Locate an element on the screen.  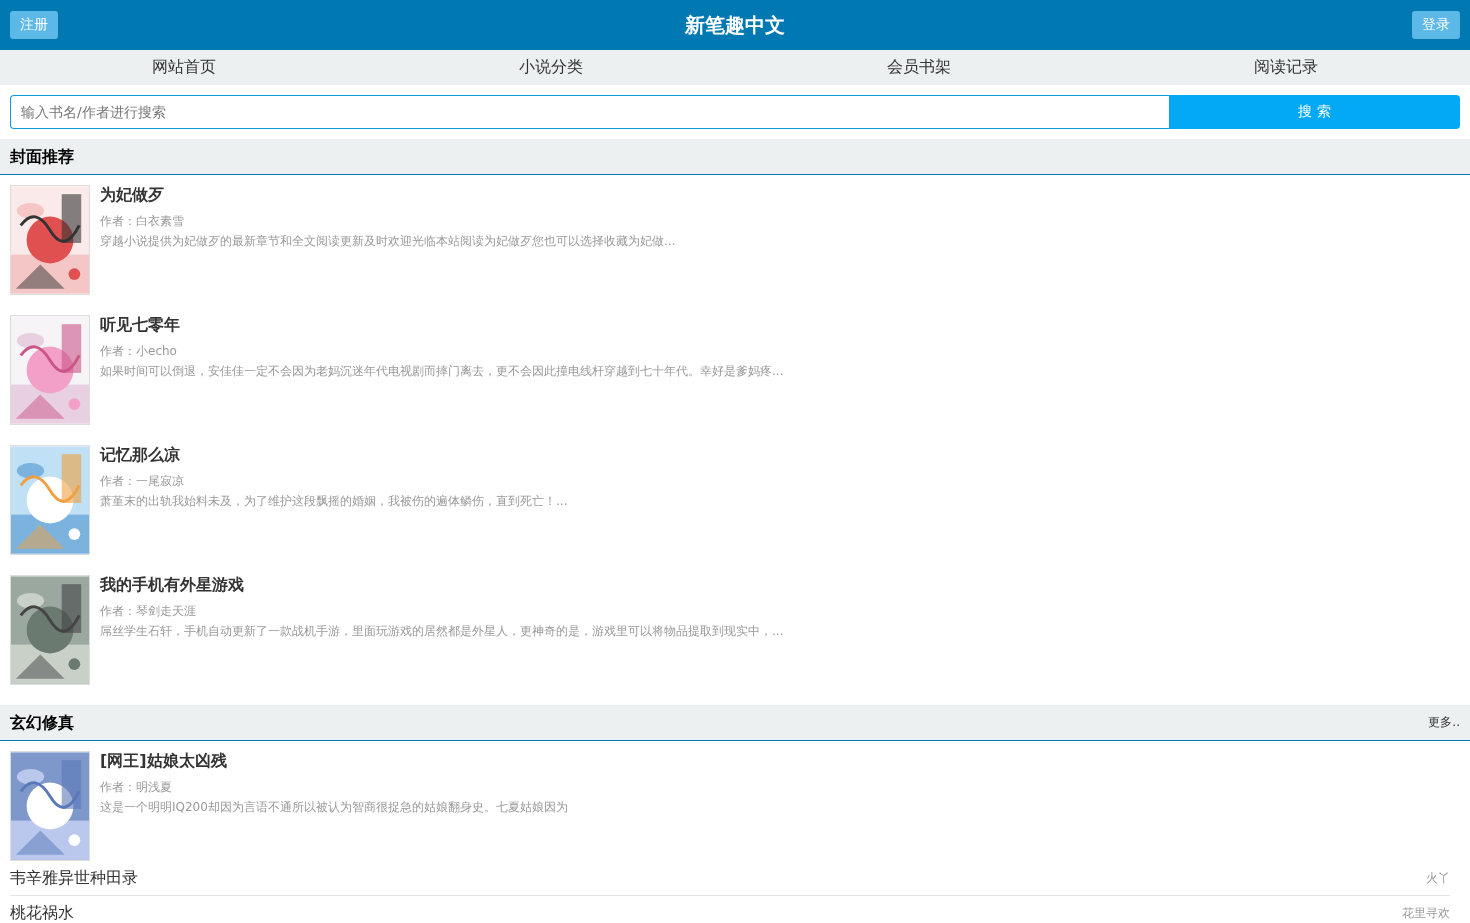
nav-link: 会员书架 is located at coordinates (919, 67).